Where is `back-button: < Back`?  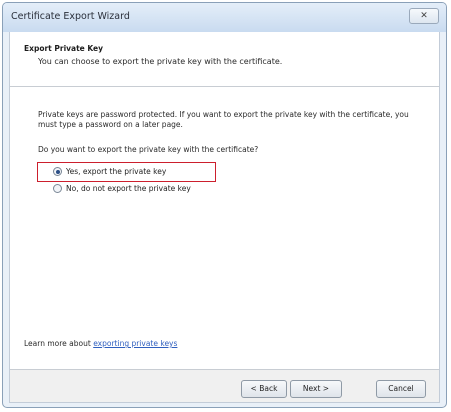
back-button: < Back is located at coordinates (264, 389).